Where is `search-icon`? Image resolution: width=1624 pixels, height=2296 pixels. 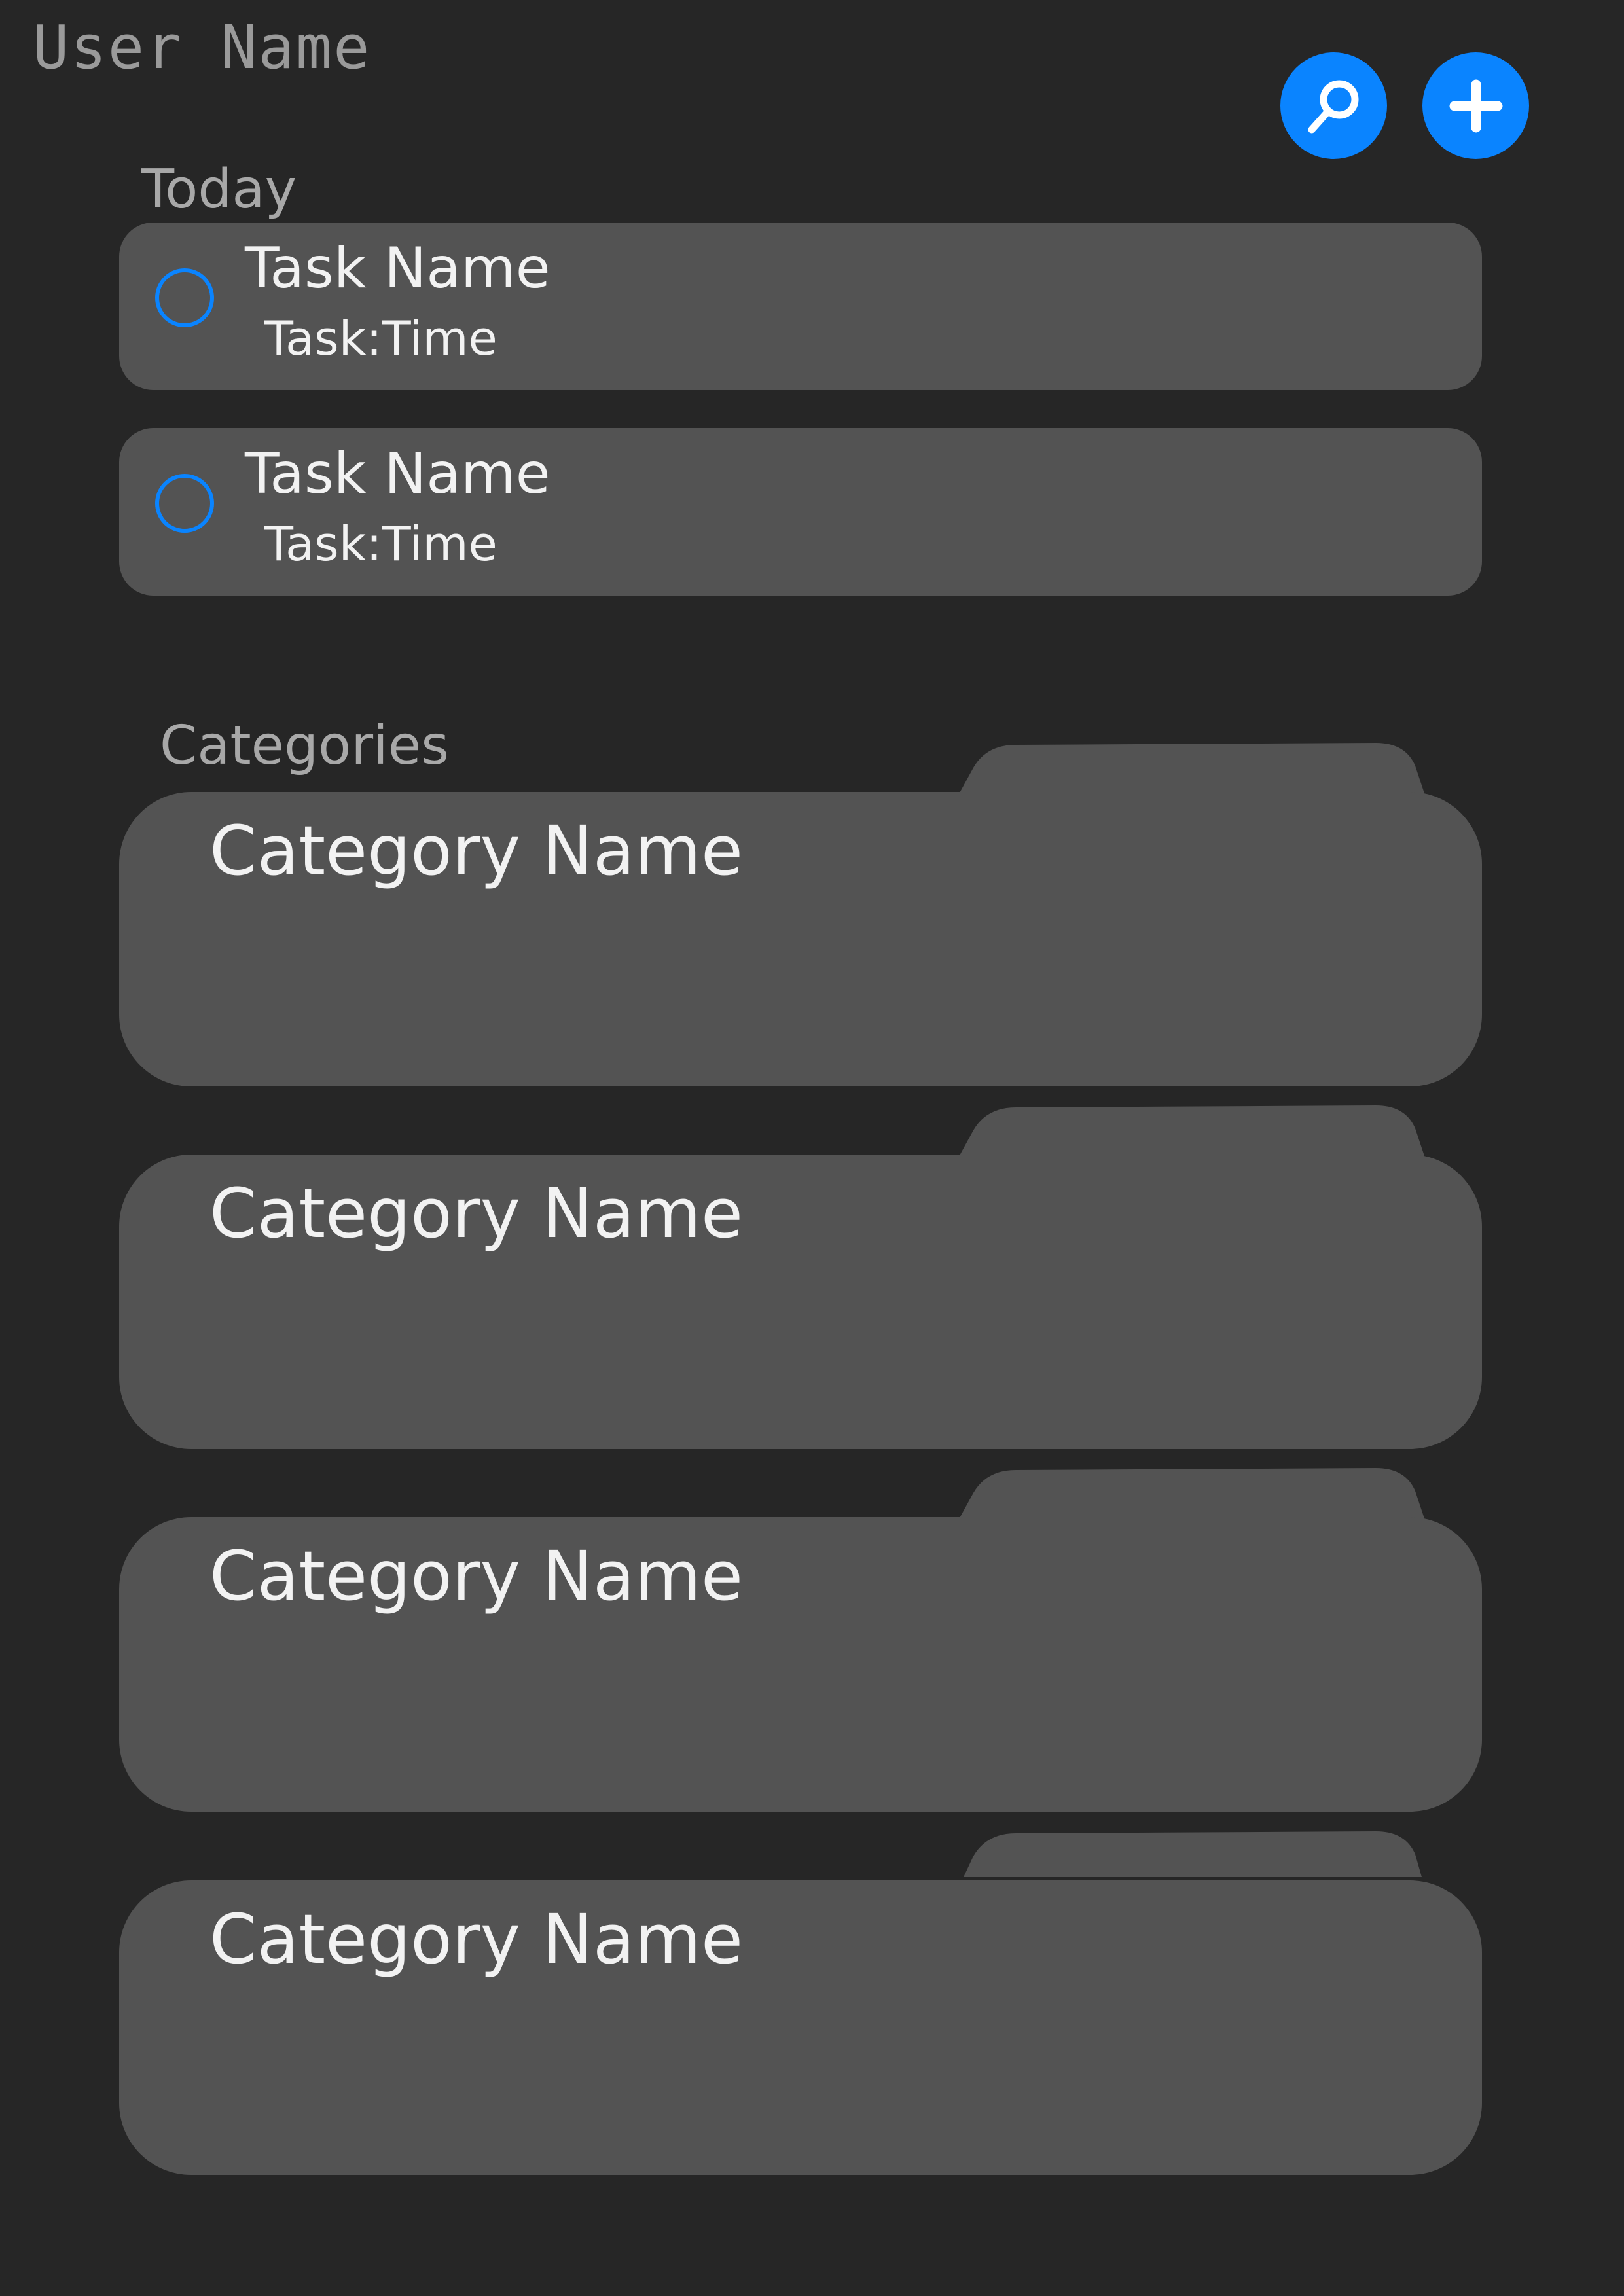
search-icon is located at coordinates (1333, 106).